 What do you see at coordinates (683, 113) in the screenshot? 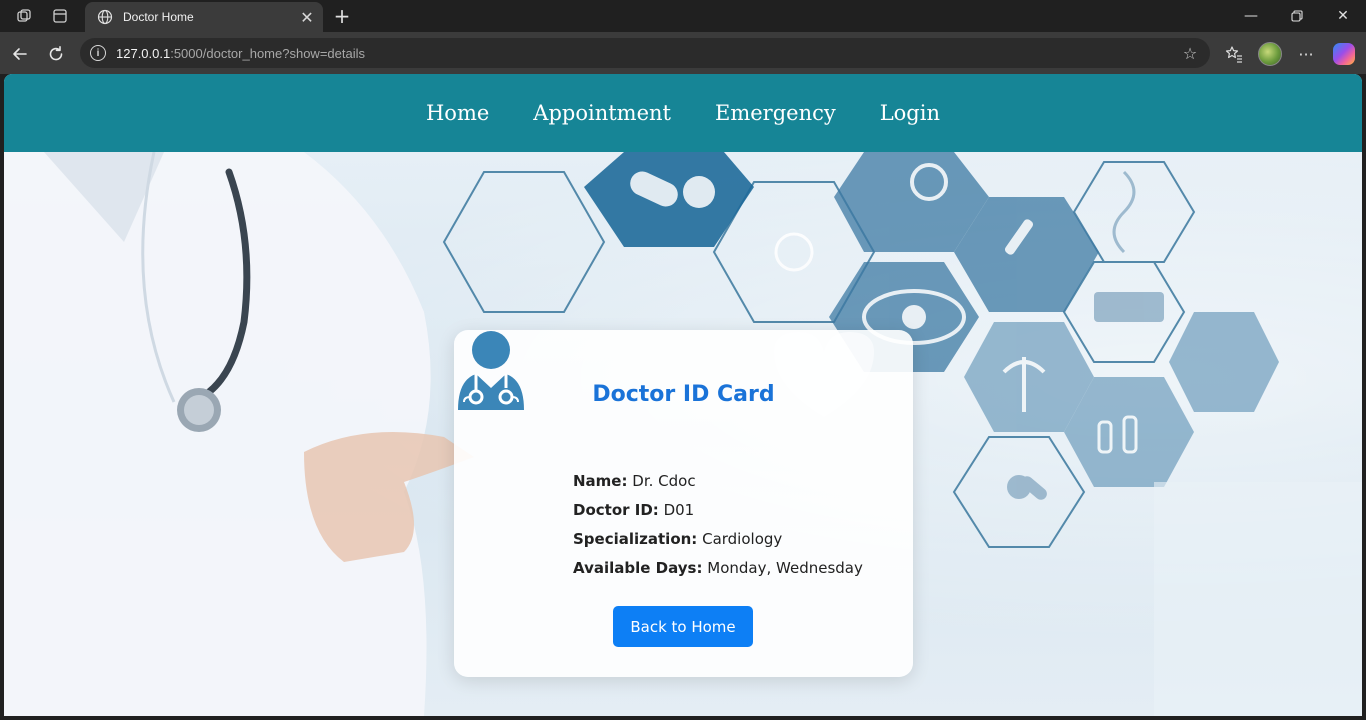
I see `top-navbar: Home Appointment Emergency Login` at bounding box center [683, 113].